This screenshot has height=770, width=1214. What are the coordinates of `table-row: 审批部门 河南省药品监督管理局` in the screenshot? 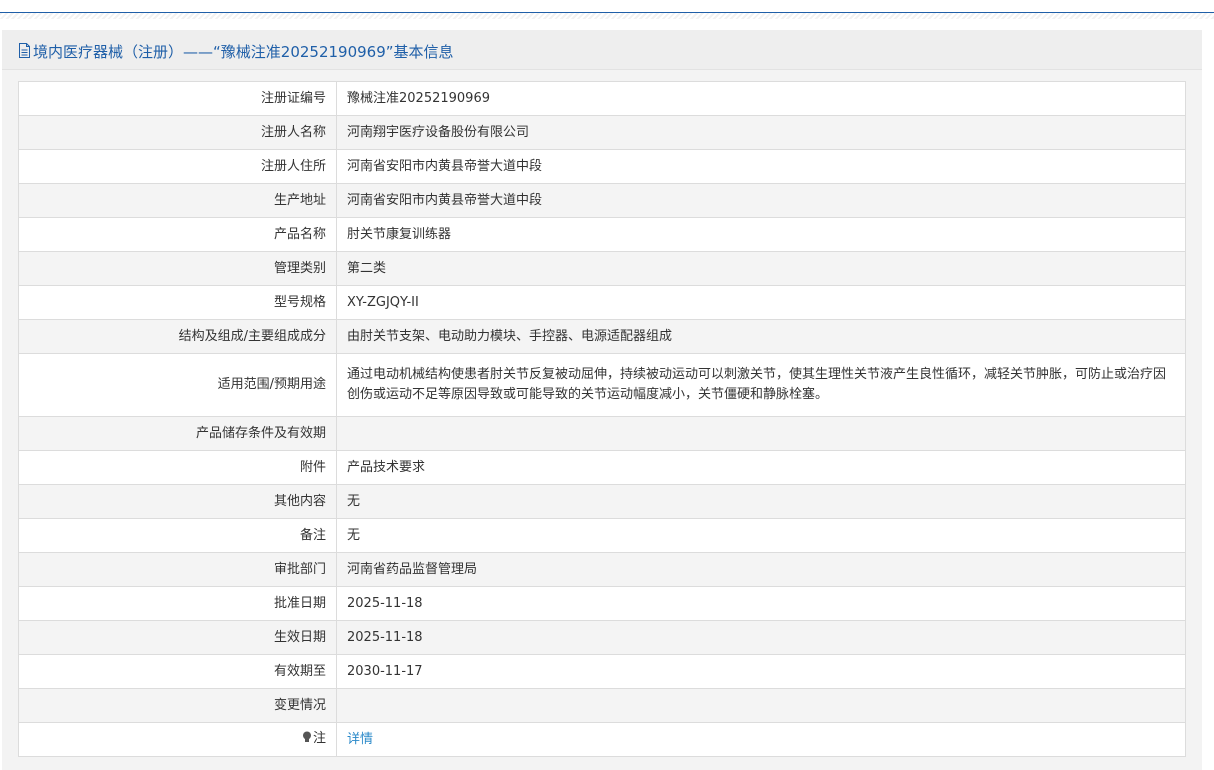 It's located at (602, 569).